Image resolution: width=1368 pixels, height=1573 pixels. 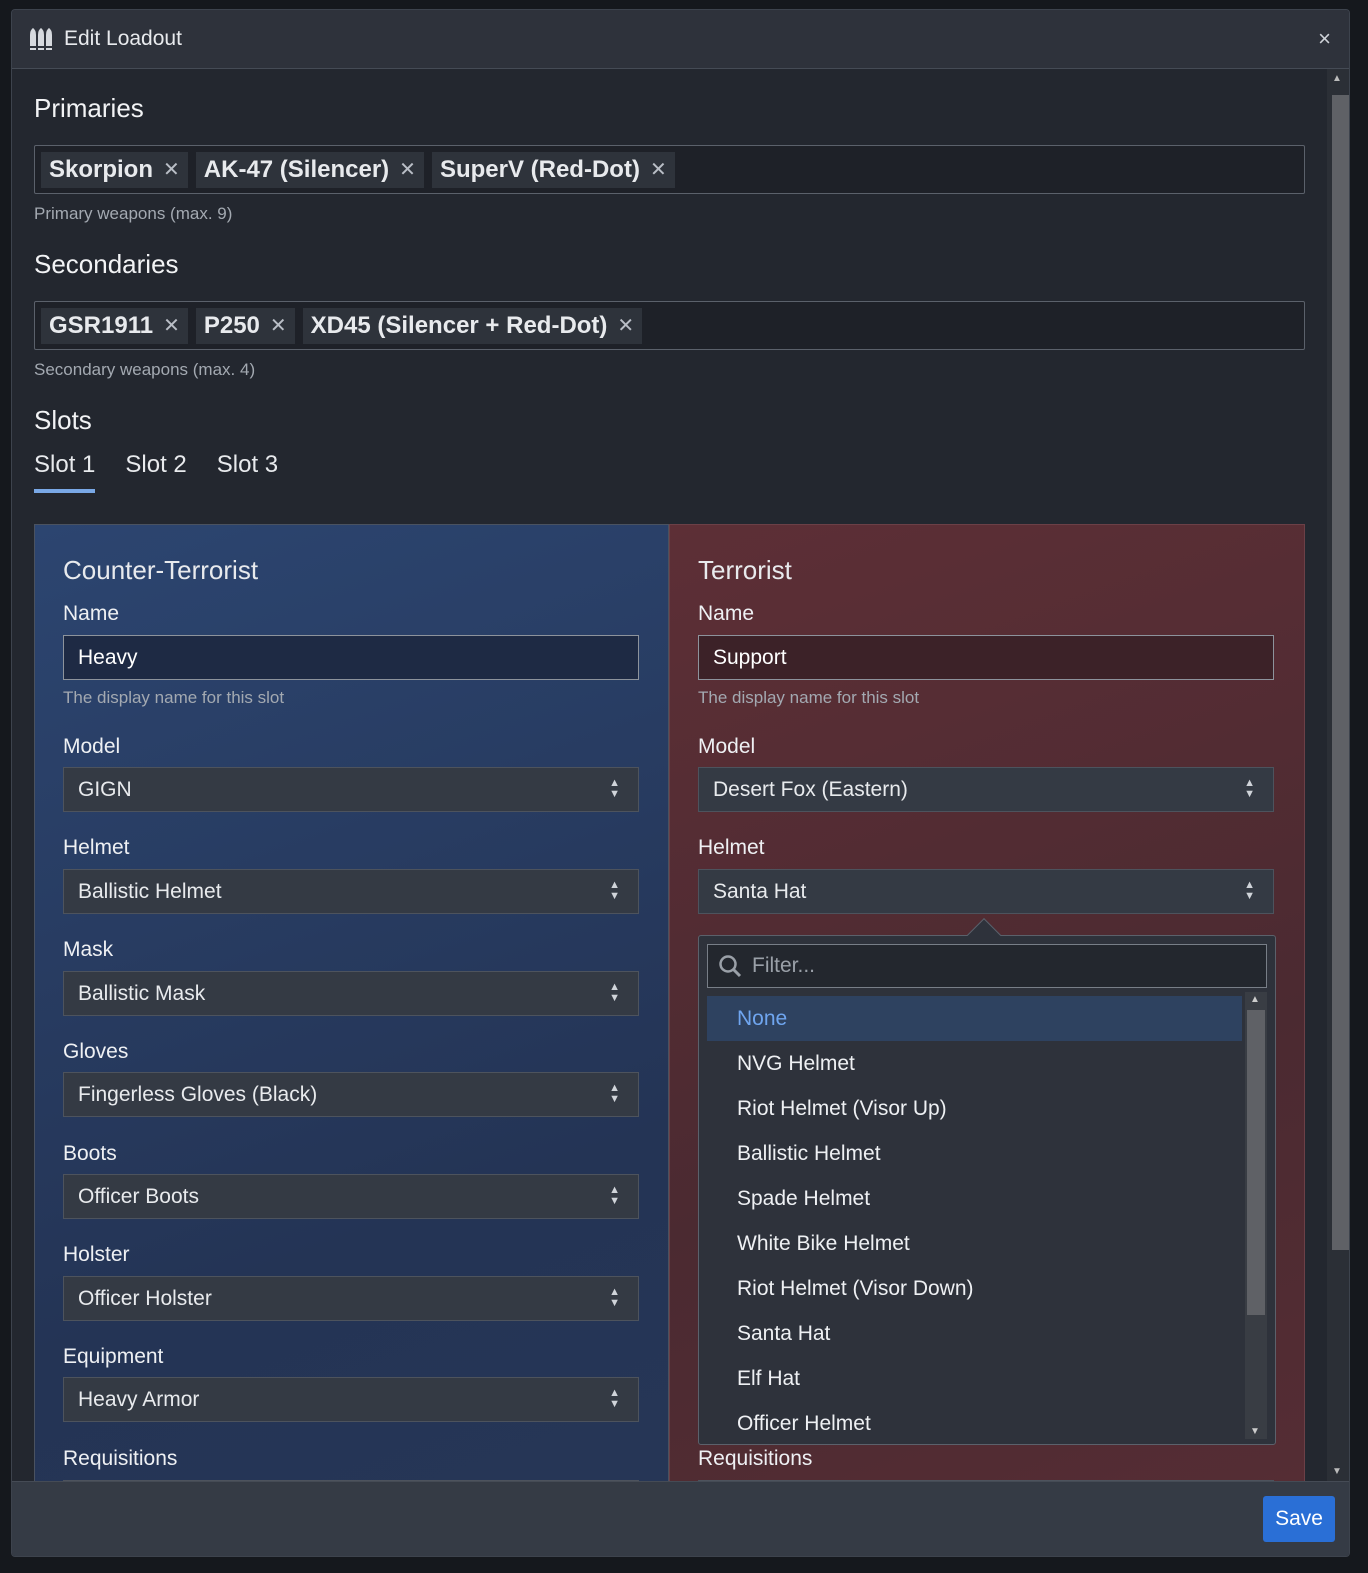 I want to click on primaries-help: Primary weapons (max. 9), so click(x=133, y=213).